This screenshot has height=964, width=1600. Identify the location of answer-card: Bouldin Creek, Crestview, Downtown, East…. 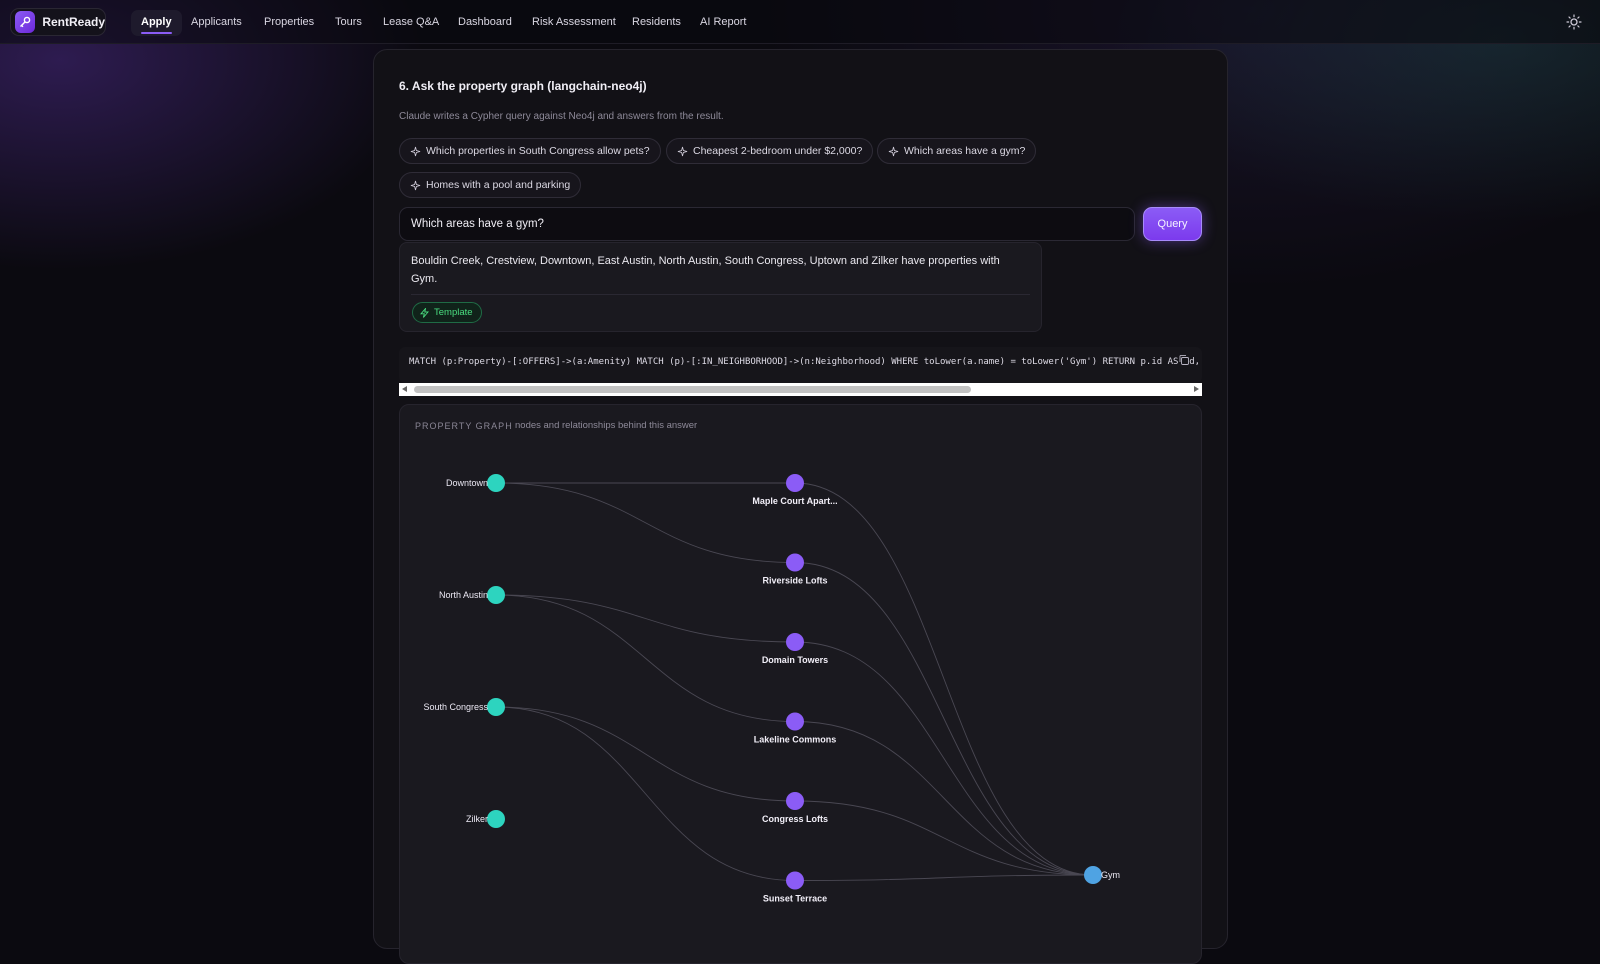
(720, 287).